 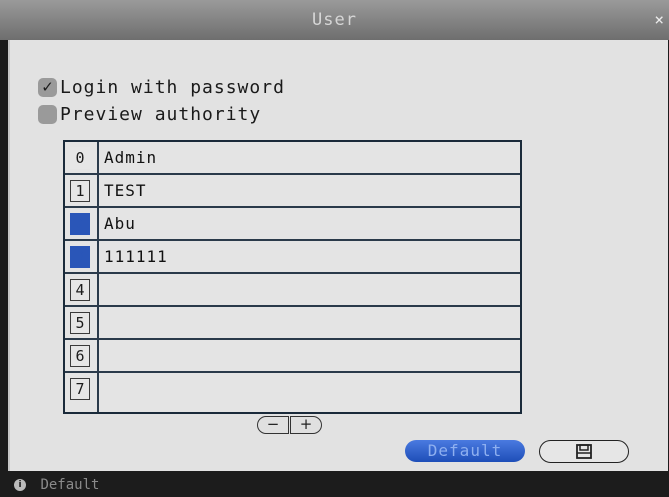 I want to click on login-with-password-option: ✓ Login with password, so click(x=161, y=87).